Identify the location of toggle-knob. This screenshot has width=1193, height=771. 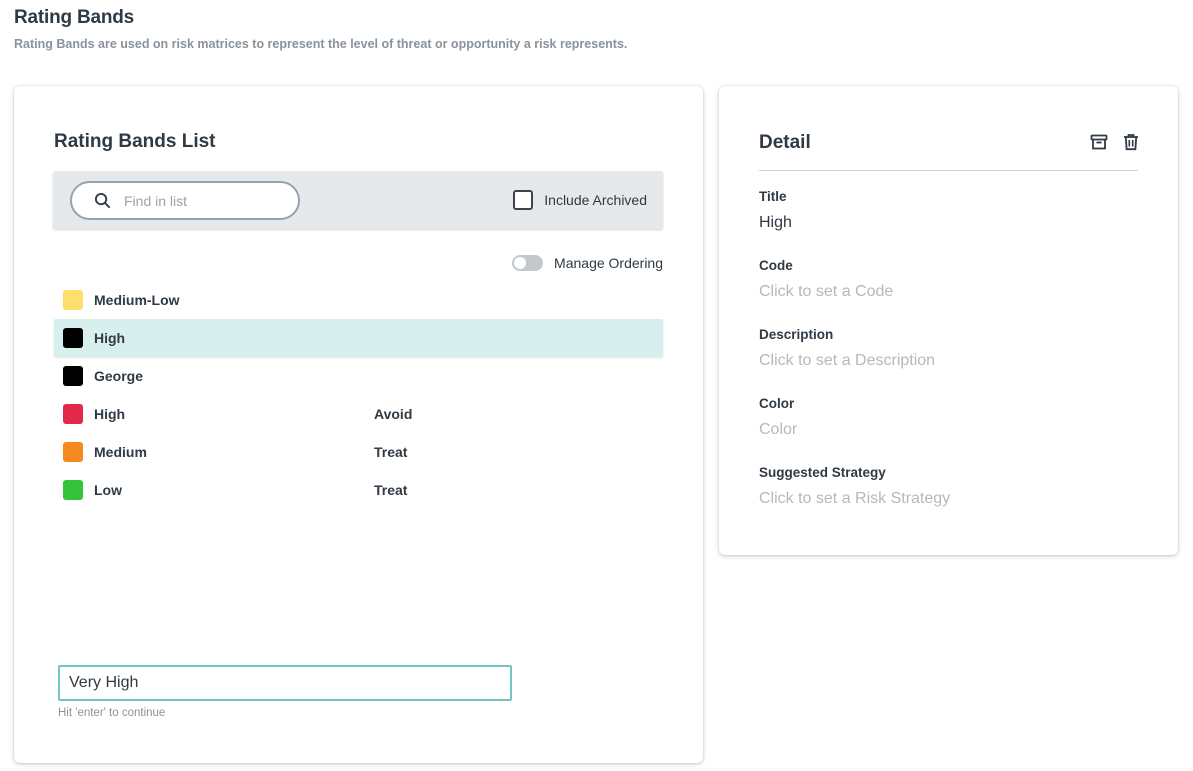
(520, 263).